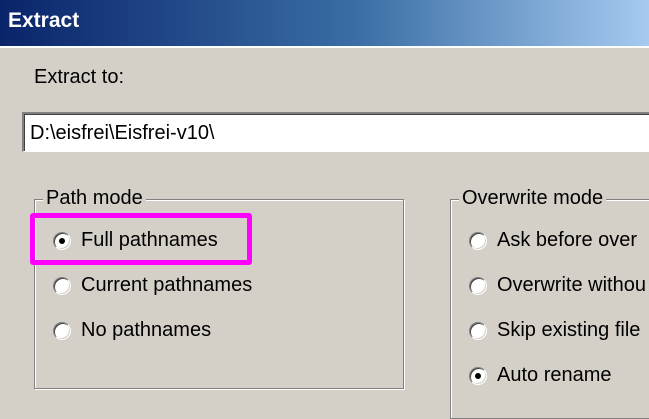 This screenshot has width=649, height=419. Describe the element at coordinates (554, 375) in the screenshot. I see `radio-label: Auto rename` at that location.